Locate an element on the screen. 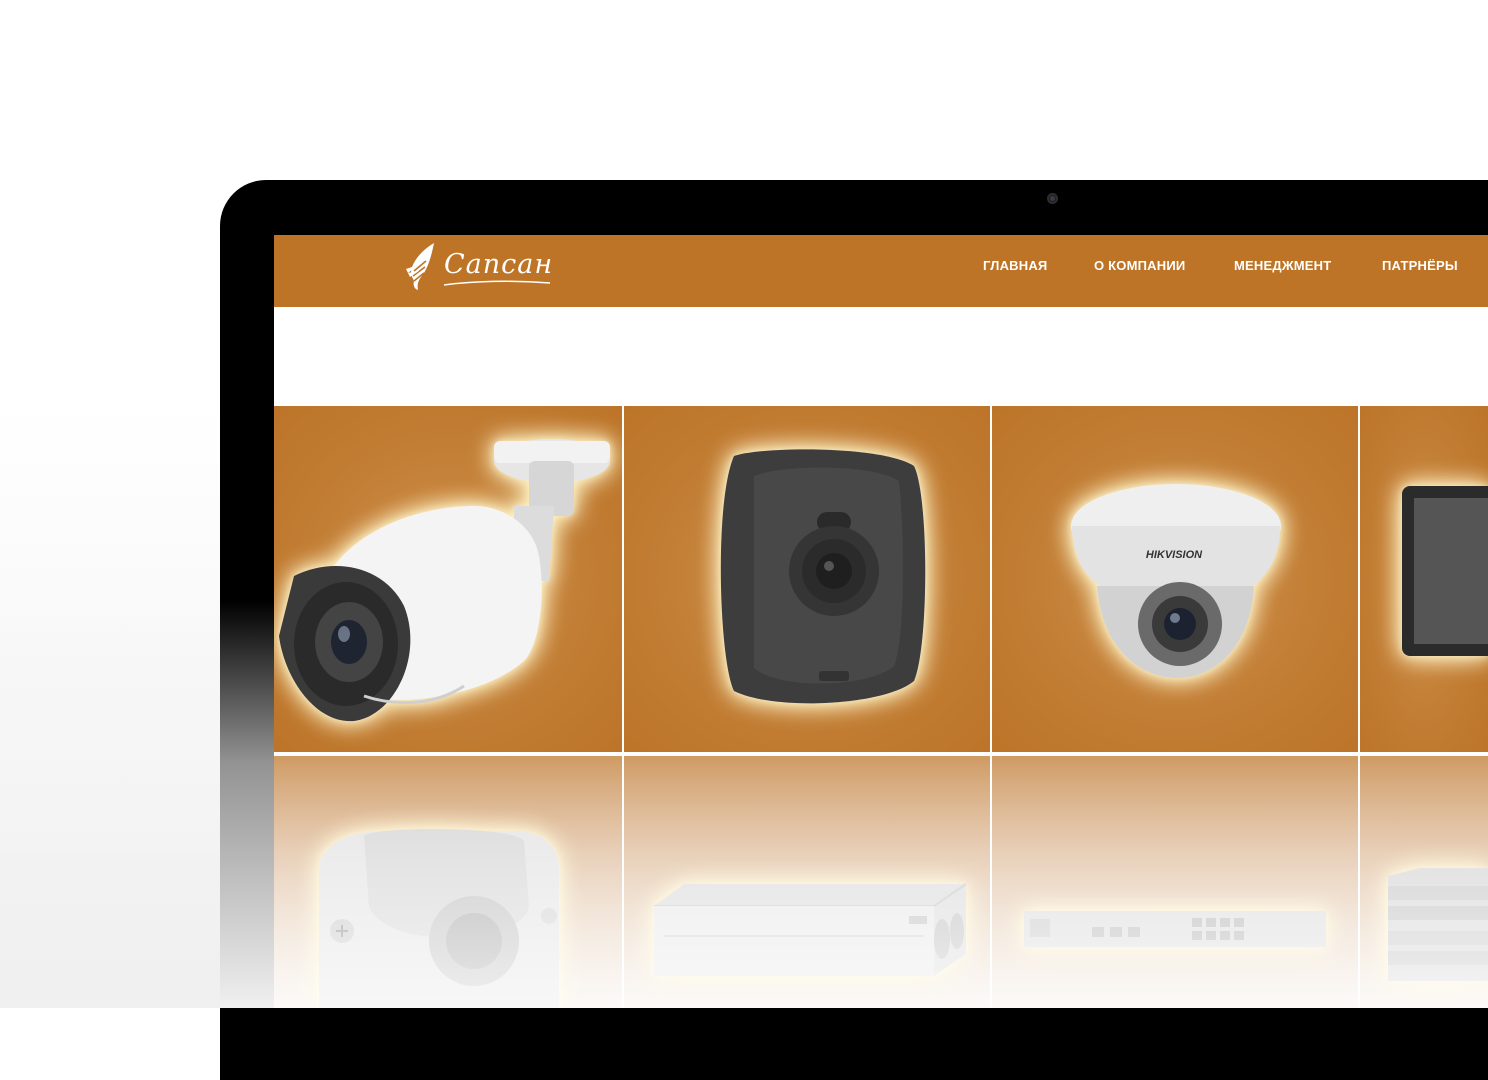 This screenshot has height=1080, width=1488. nav-partners: ПАТРНЁРЫ is located at coordinates (1420, 268).